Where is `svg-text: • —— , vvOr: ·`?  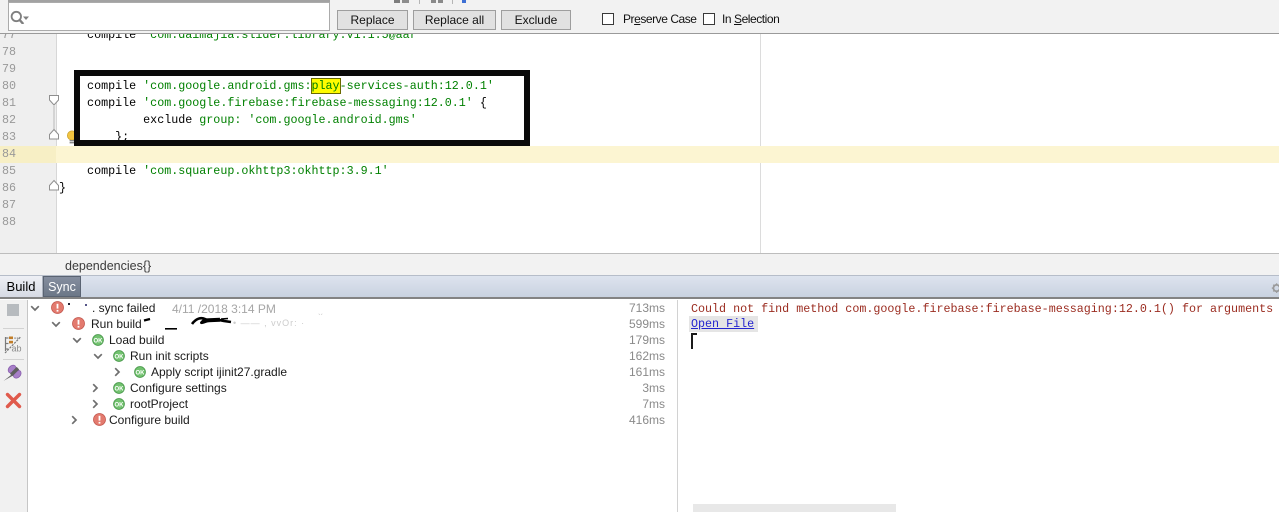
svg-text: • —— , vvOr: · is located at coordinates (269, 323).